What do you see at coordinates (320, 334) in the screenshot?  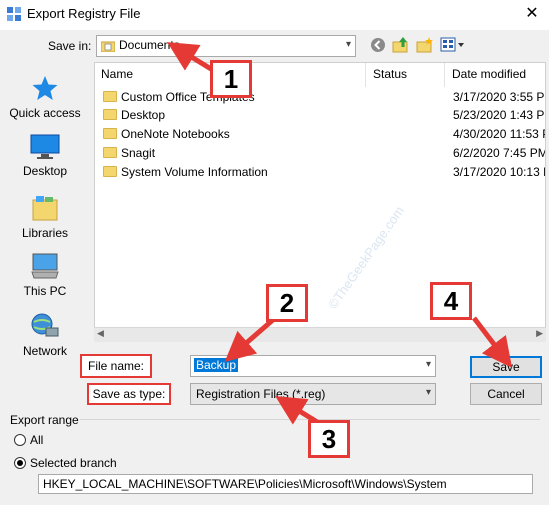 I see `horizontal-scrollbar: ◀ ▶` at bounding box center [320, 334].